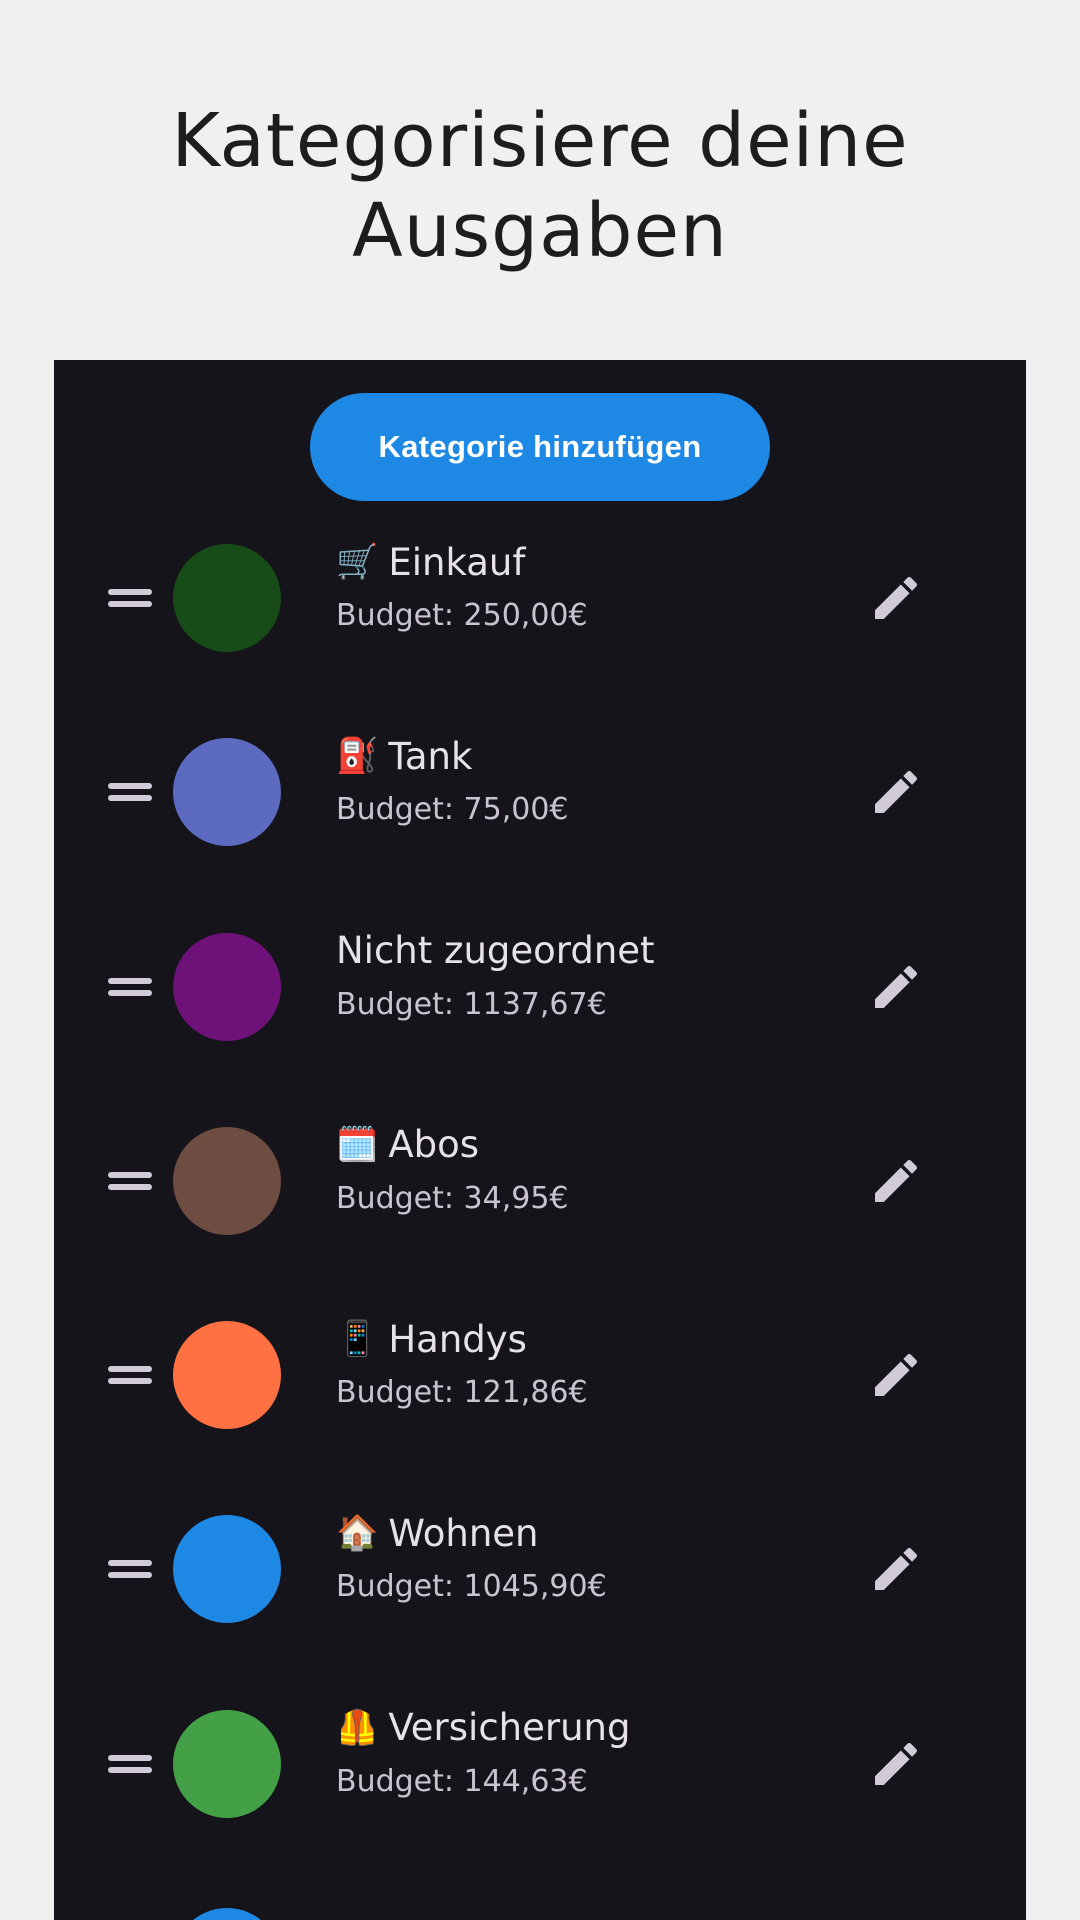  I want to click on category-budget: Budget: 1137,67€, so click(471, 1004).